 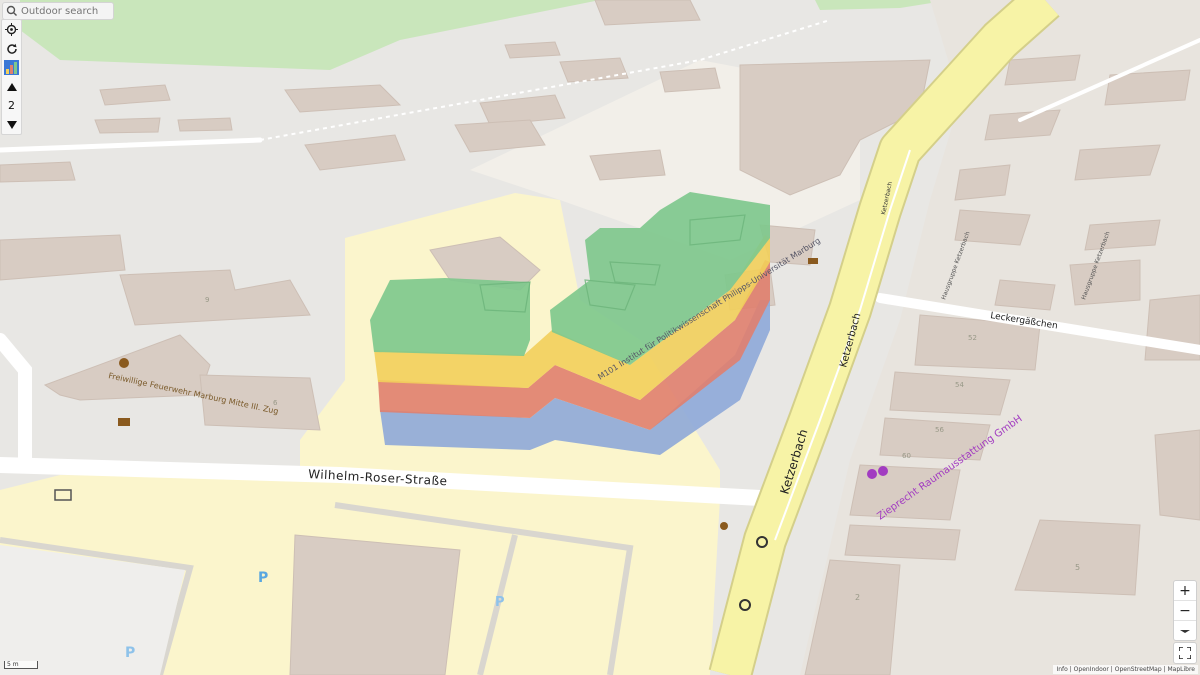 I want to click on building-levels-icon, so click(x=11, y=67).